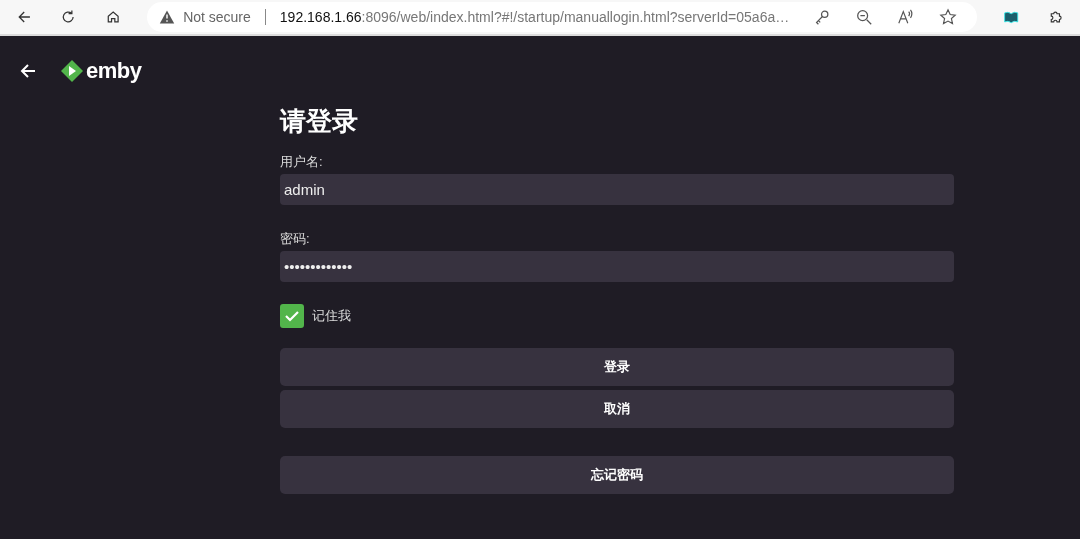 Image resolution: width=1080 pixels, height=539 pixels. Describe the element at coordinates (295, 239) in the screenshot. I see `field-label: 密码:` at that location.